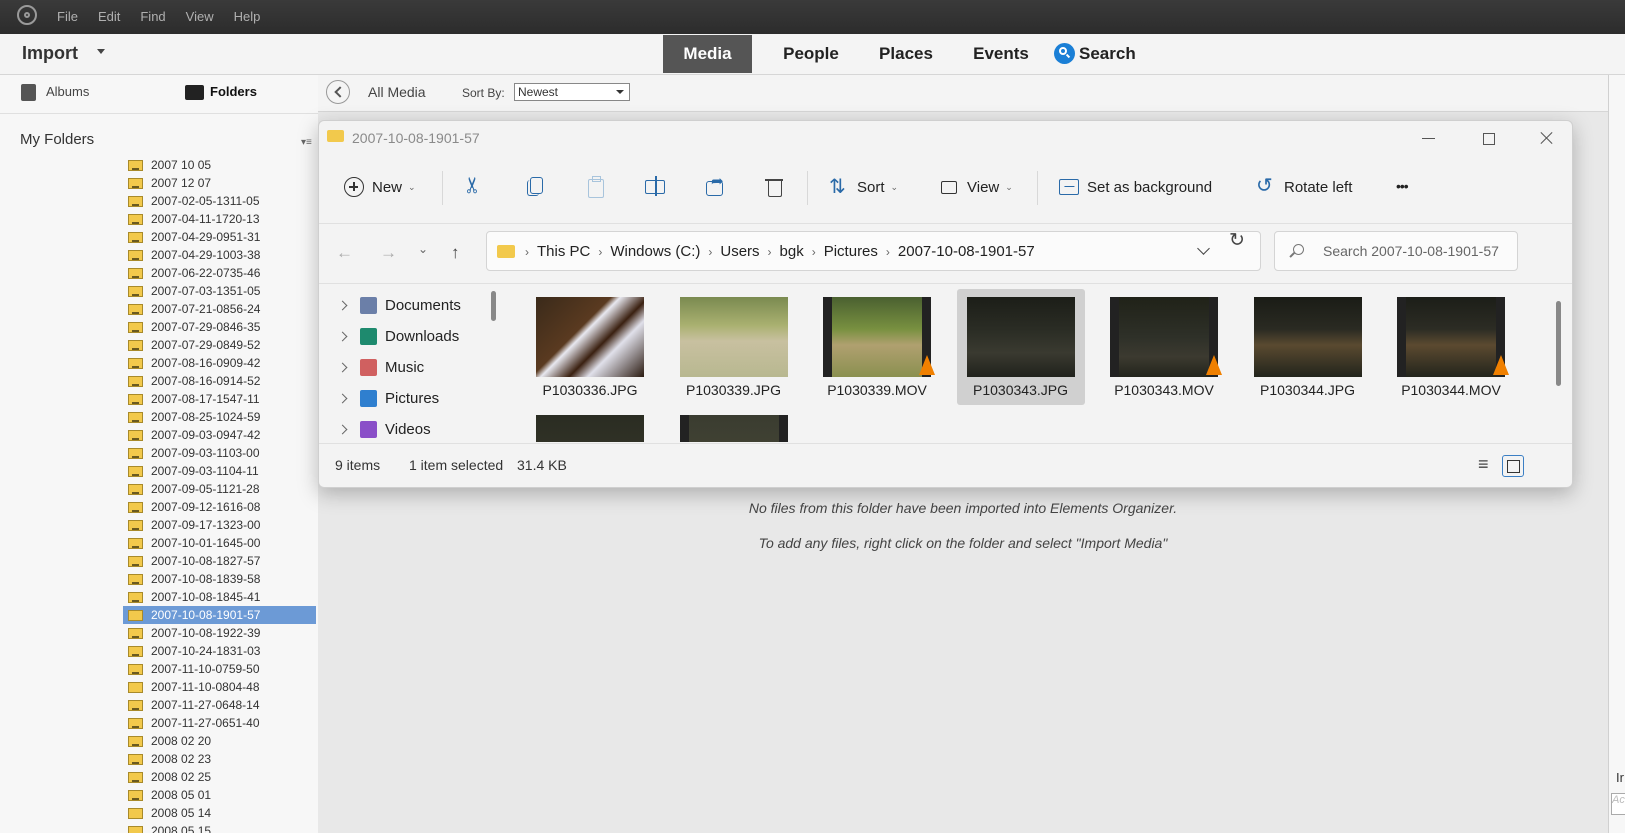 The height and width of the screenshot is (833, 1625). I want to click on maximize-icon, so click(1489, 138).